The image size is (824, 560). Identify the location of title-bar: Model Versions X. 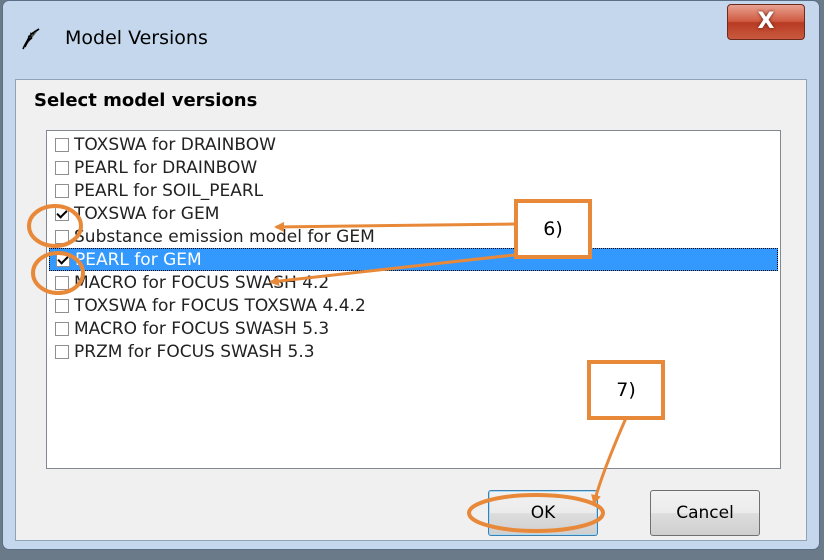
(411, 40).